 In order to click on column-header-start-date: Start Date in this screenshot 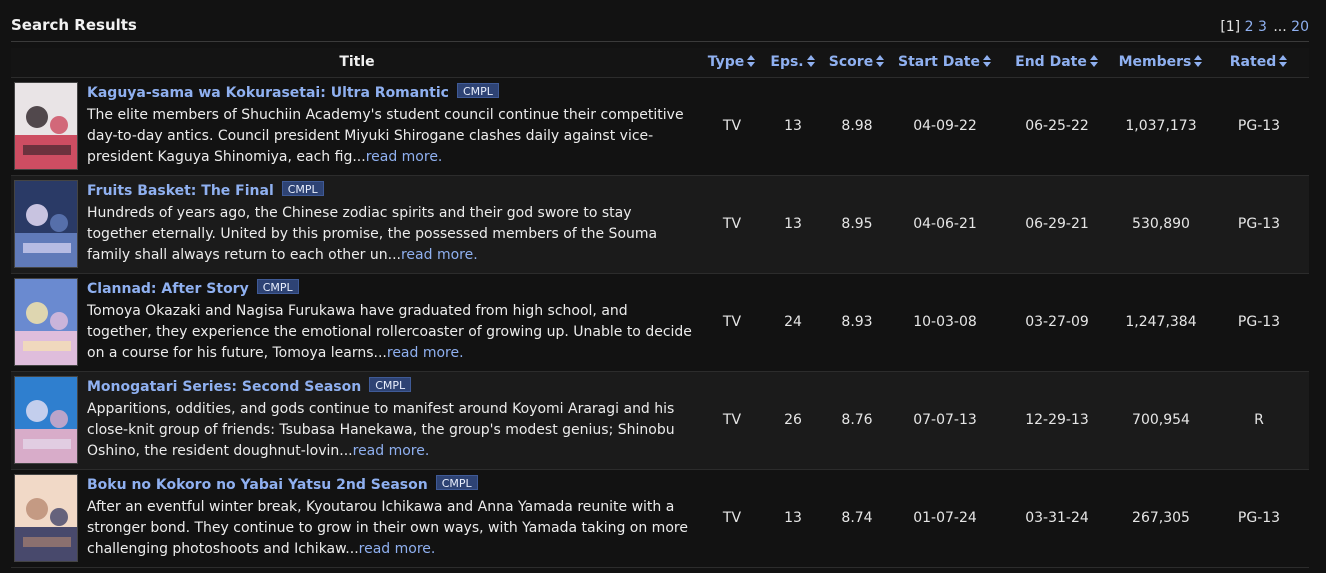, I will do `click(945, 63)`.